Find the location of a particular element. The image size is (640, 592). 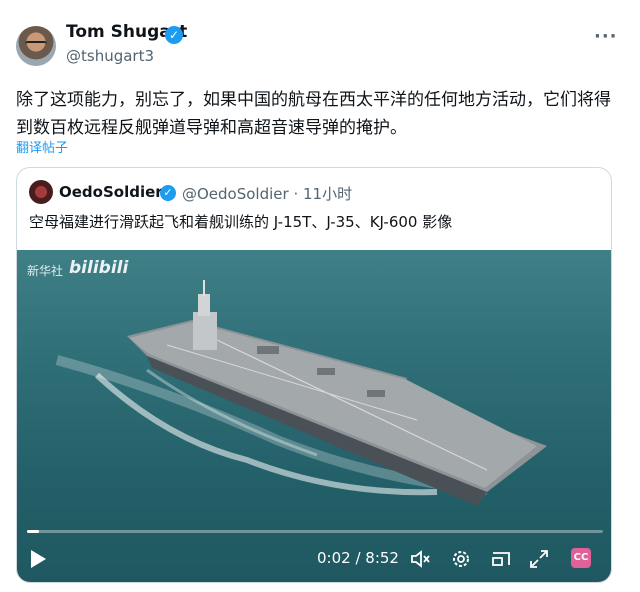

video-watermark-source: 新华社 is located at coordinates (45, 271).